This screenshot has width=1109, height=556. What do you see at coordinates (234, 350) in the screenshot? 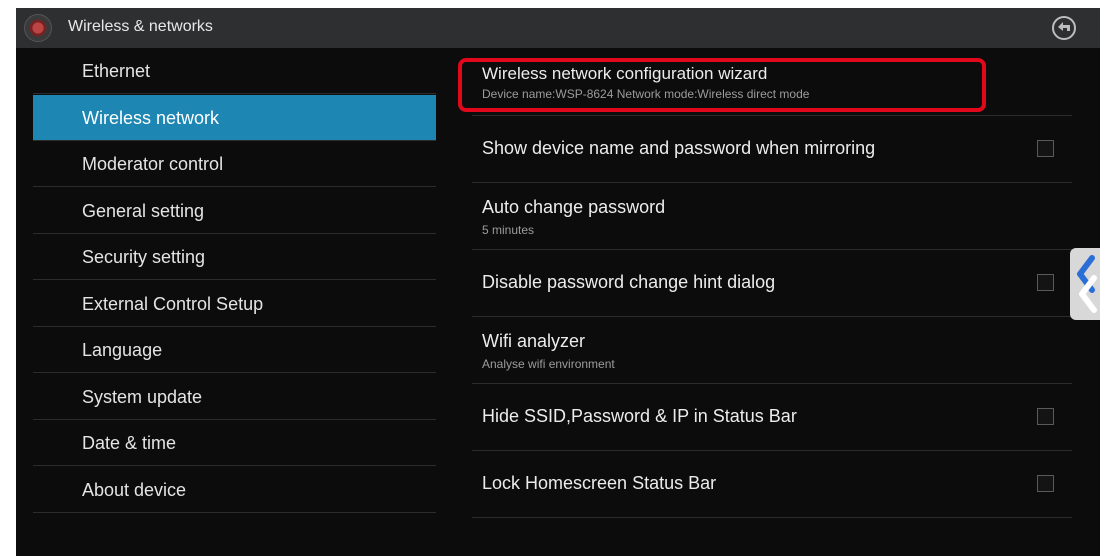
I see `sidebar-item-language: Language` at bounding box center [234, 350].